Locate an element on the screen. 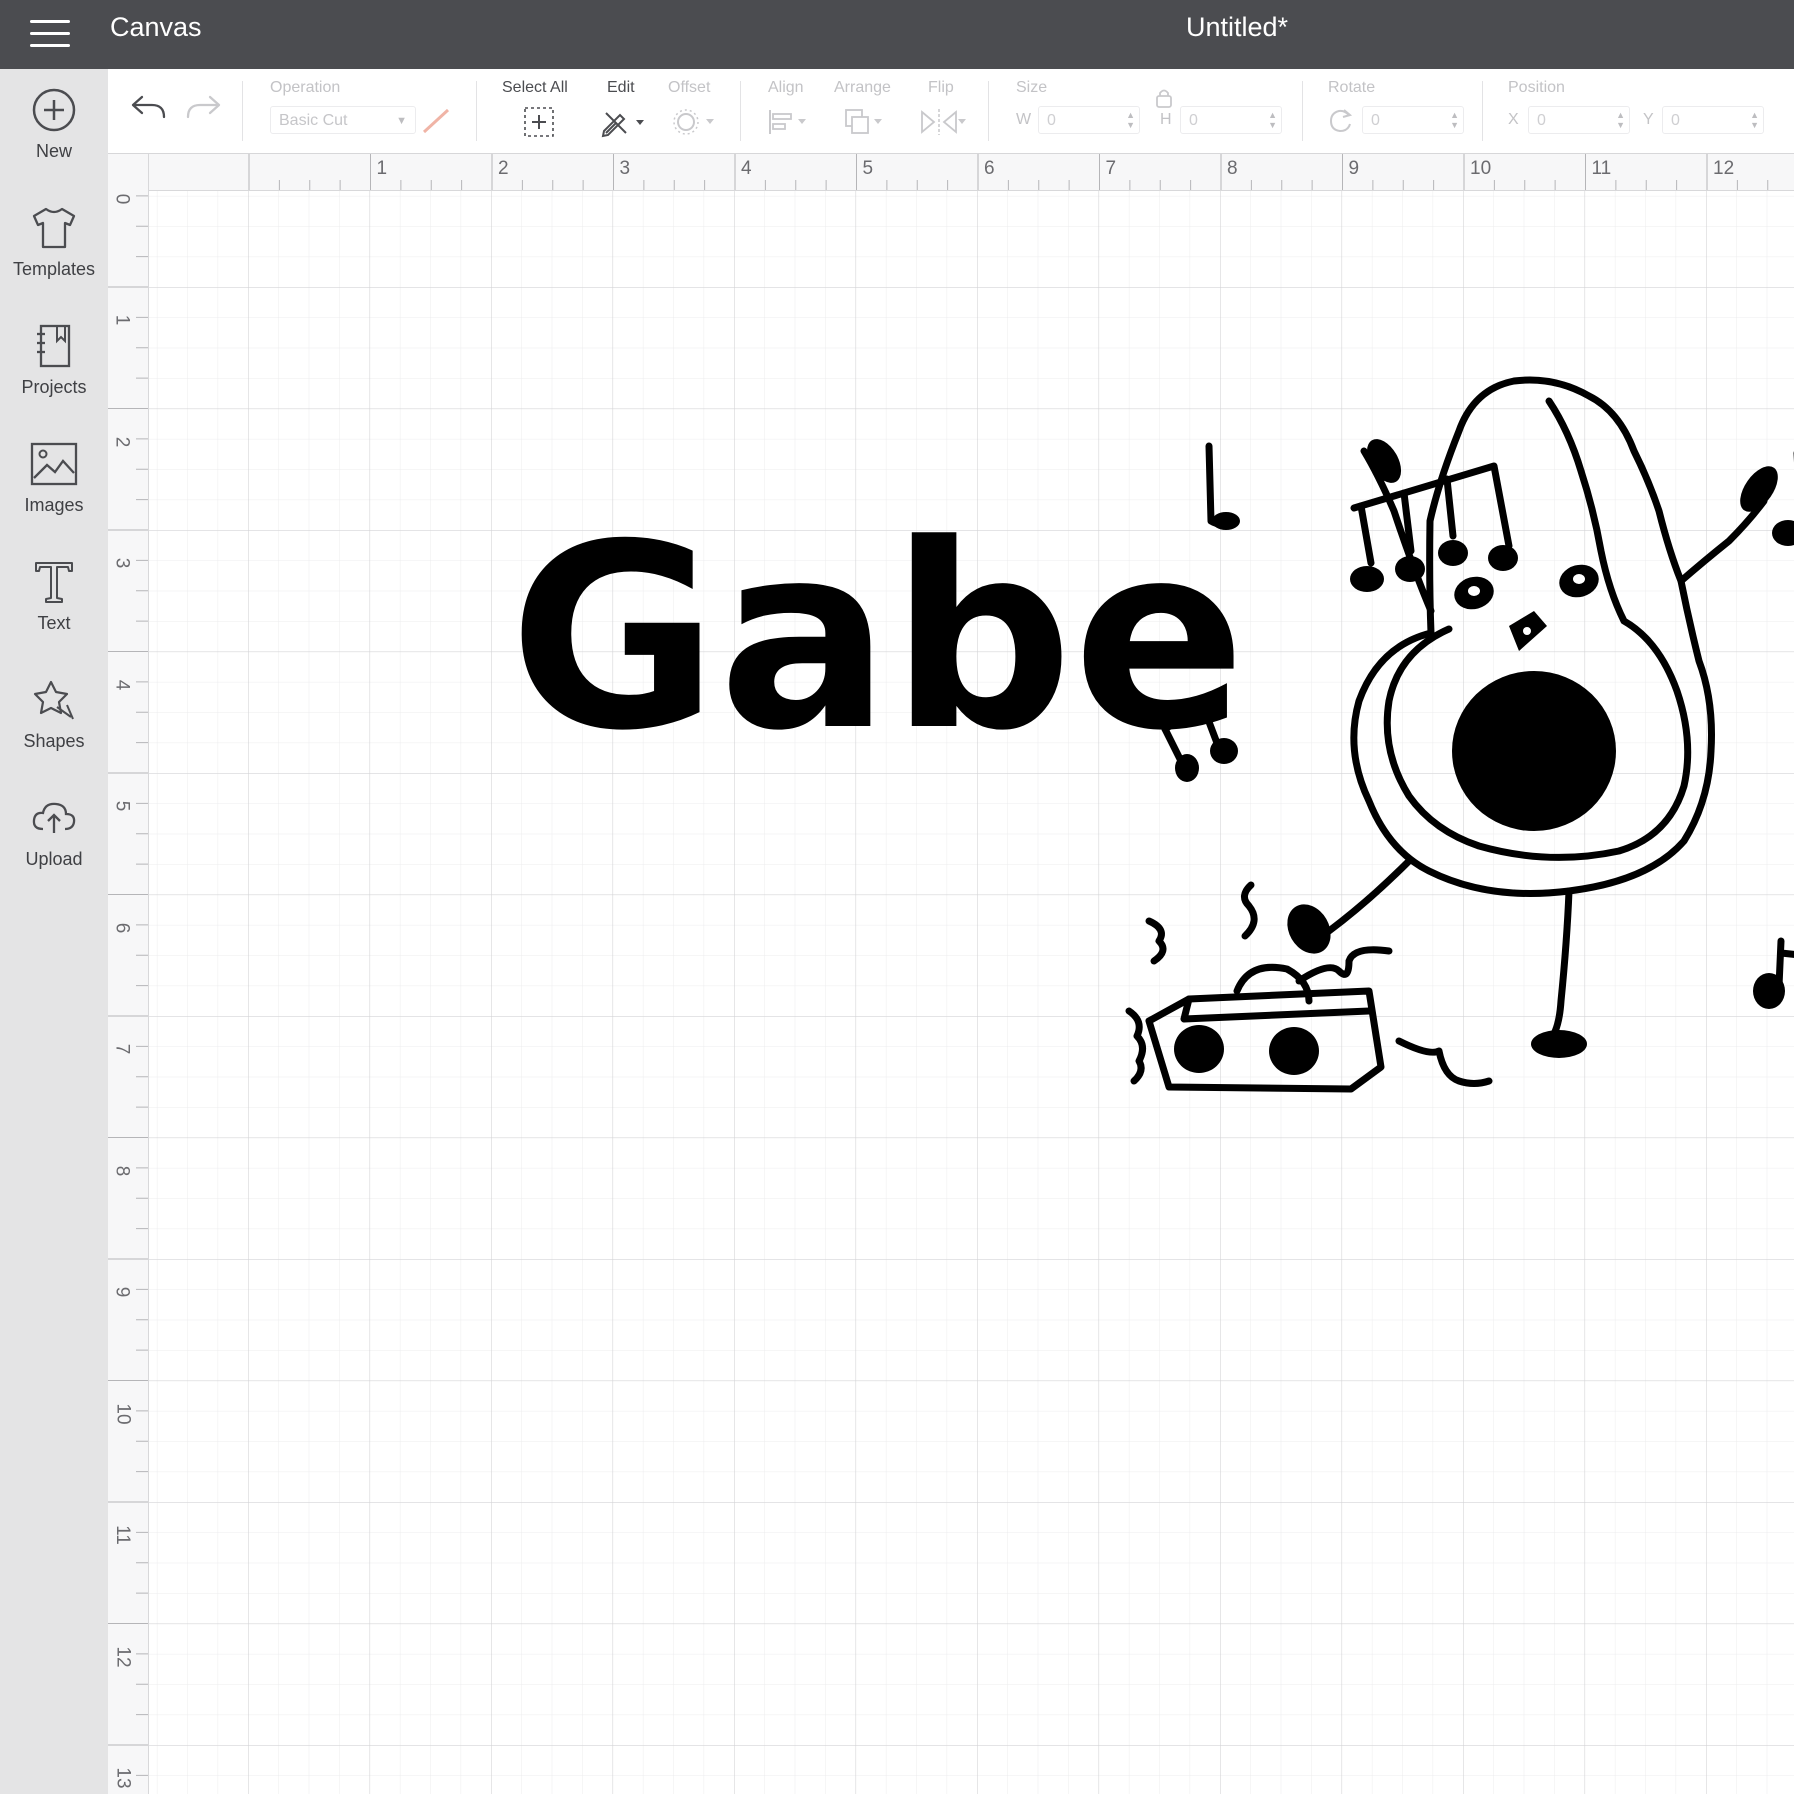 The width and height of the screenshot is (1794, 1794). ruler-left-label: 0 is located at coordinates (122, 198).